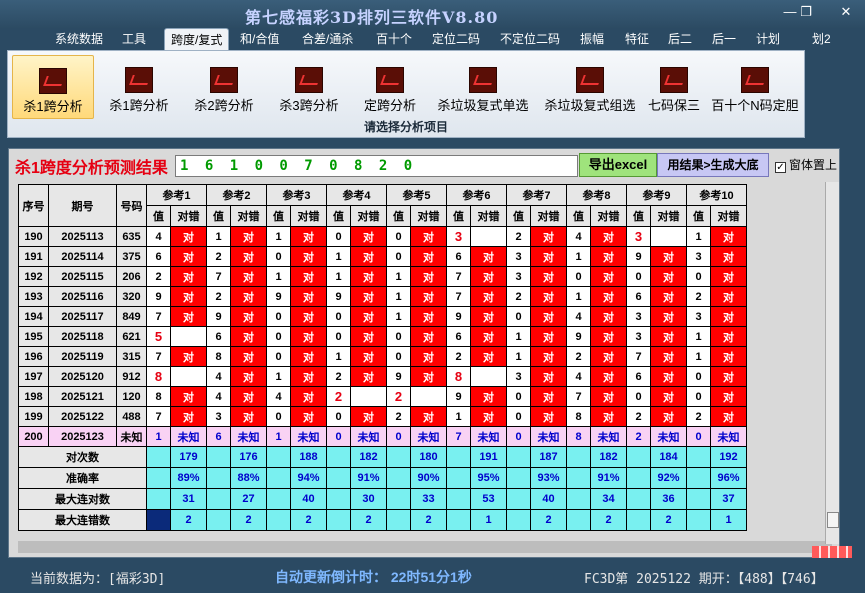  What do you see at coordinates (394, 38) in the screenshot?
I see `menu-item-5: 百十个` at bounding box center [394, 38].